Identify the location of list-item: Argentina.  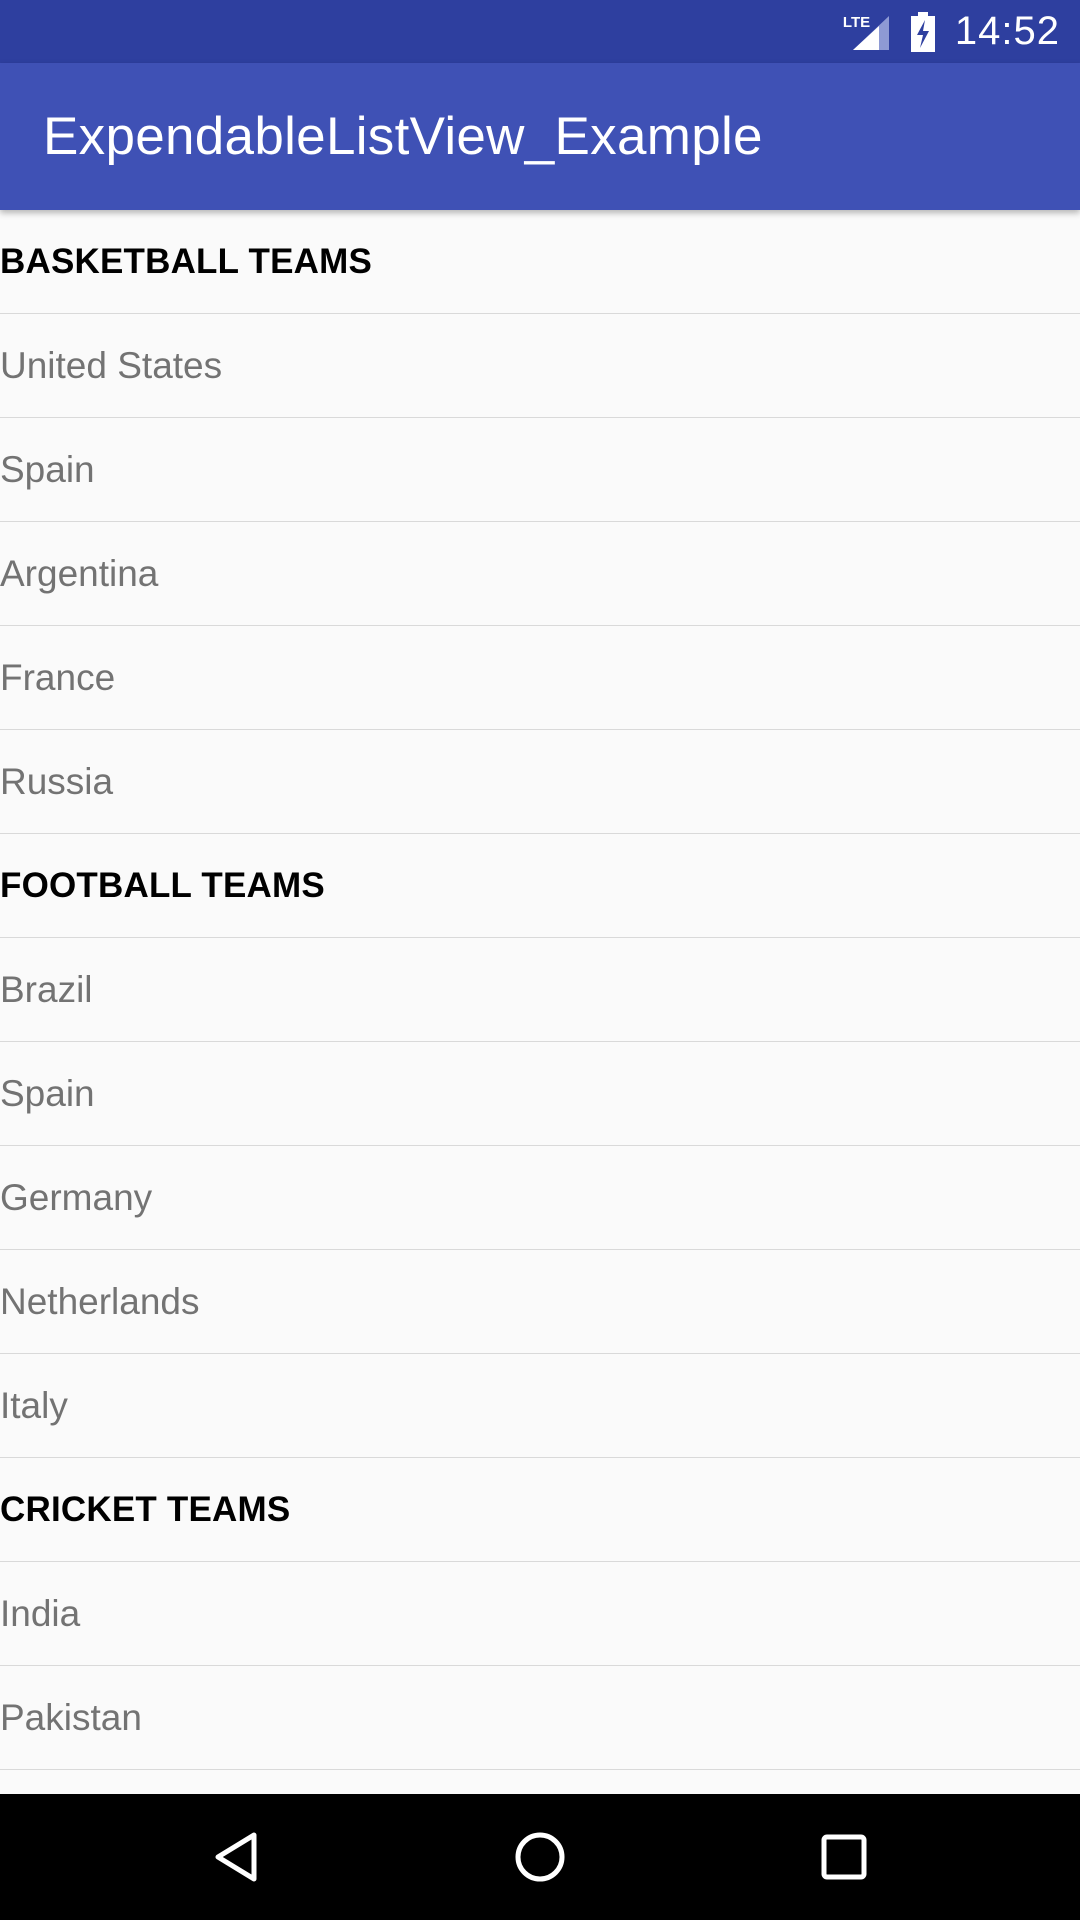
(540, 574).